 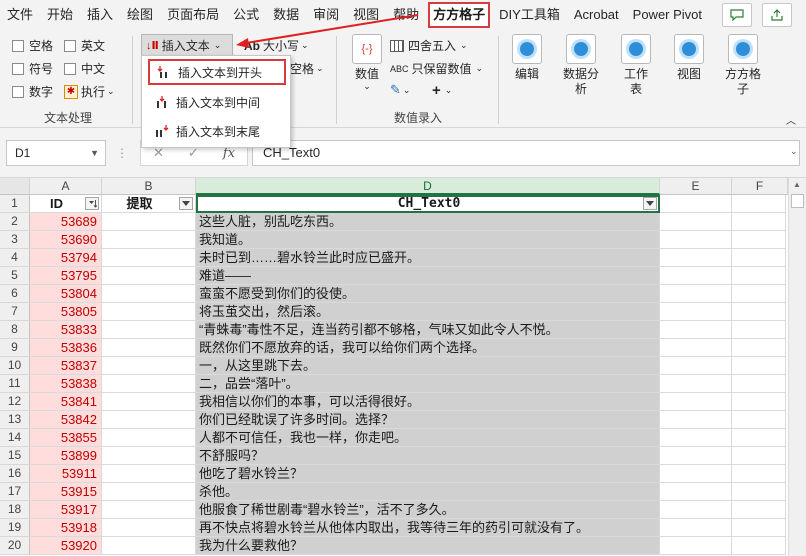 What do you see at coordinates (428, 240) in the screenshot?
I see `text-cell: 我知道。` at bounding box center [428, 240].